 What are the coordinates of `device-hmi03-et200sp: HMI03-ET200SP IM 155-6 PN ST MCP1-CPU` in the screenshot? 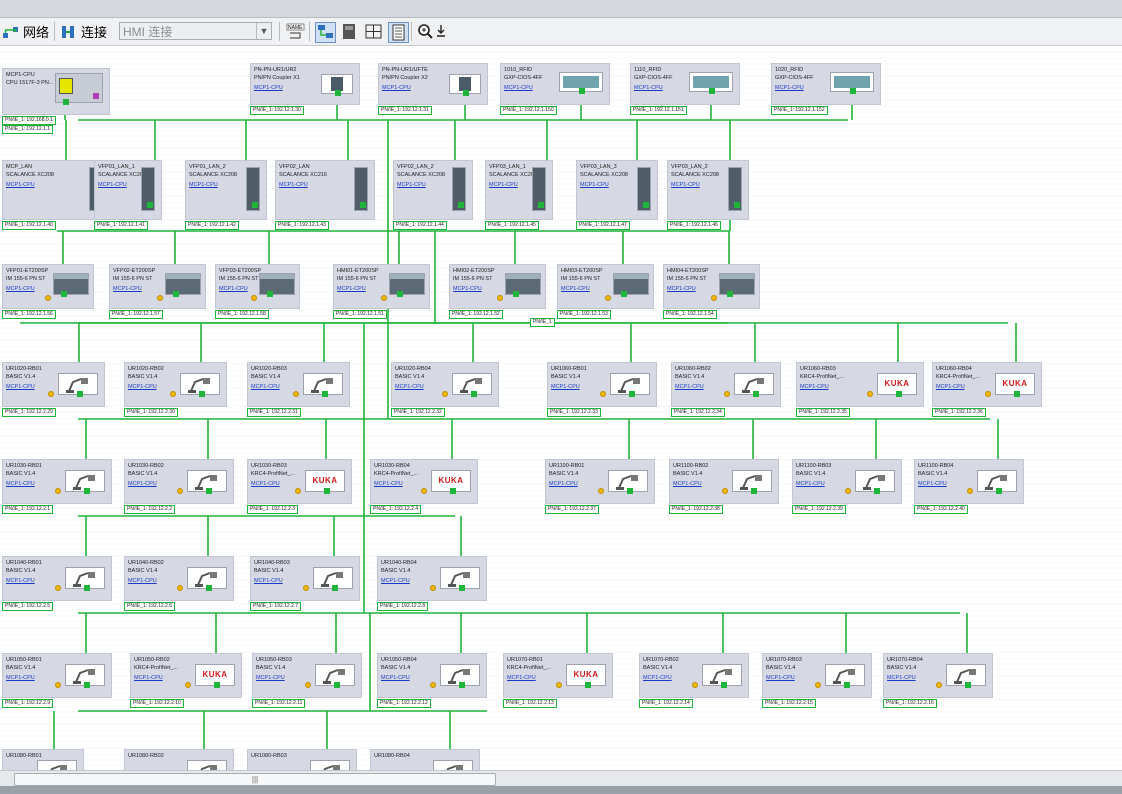 It's located at (605, 286).